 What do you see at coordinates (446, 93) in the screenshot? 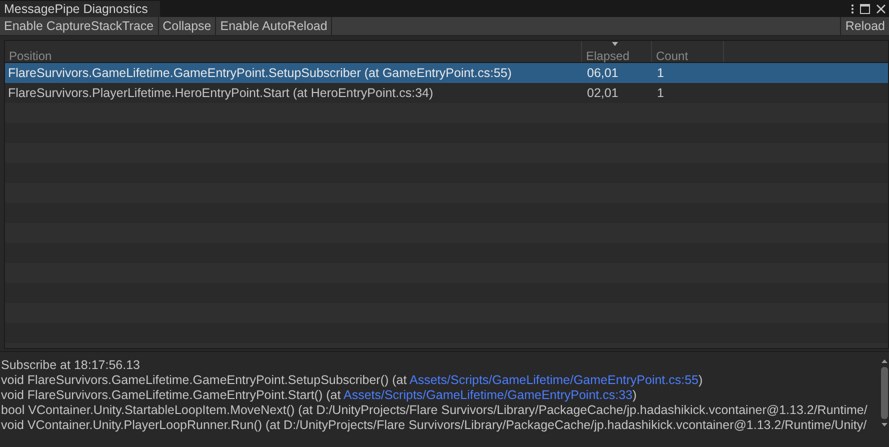
I see `table-row: FlareSurvivors.PlayerLifetime.HeroEntryPoint.Start (at HeroEntryPoint.cs:34) 02,01 1` at bounding box center [446, 93].